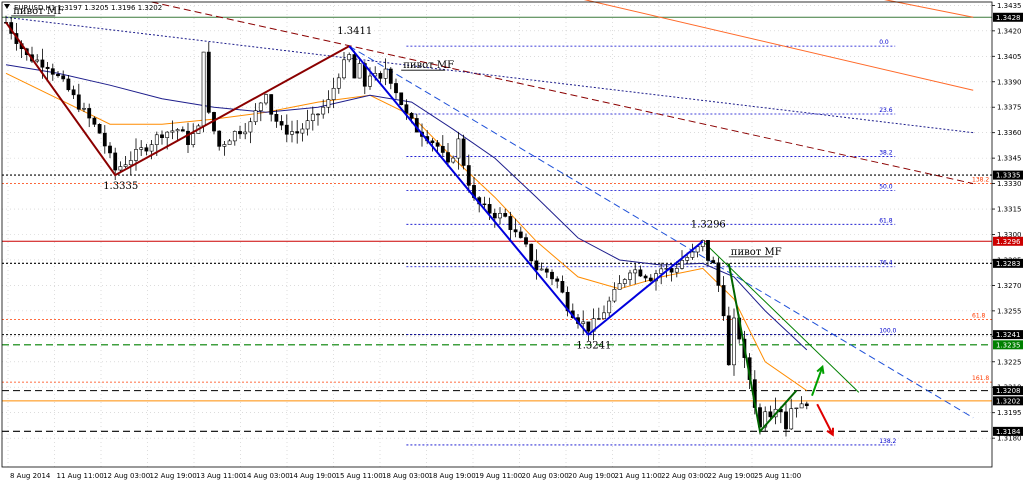 The height and width of the screenshot is (482, 1024). What do you see at coordinates (30, 476) in the screenshot?
I see `x-tick-label: 8 Aug 2014` at bounding box center [30, 476].